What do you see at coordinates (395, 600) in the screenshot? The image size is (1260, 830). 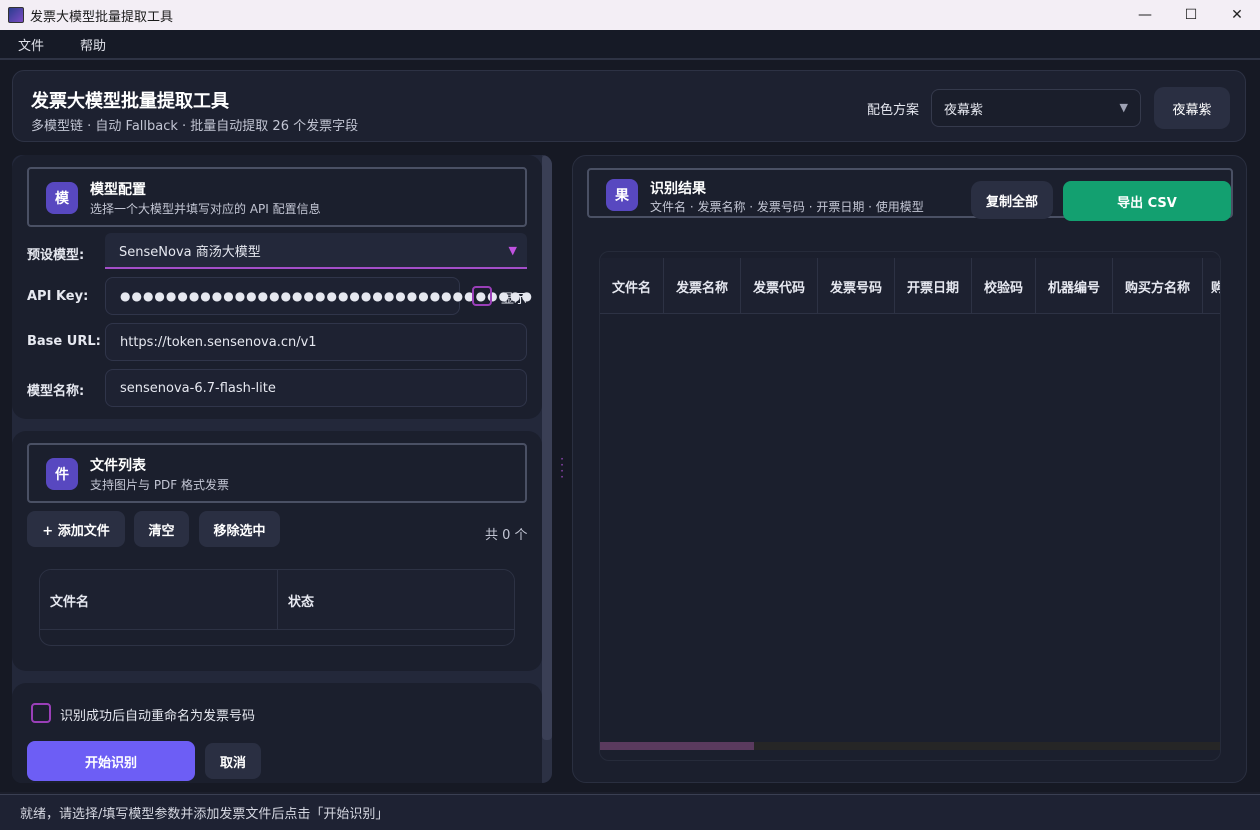 I see `column-header-status: 状态` at bounding box center [395, 600].